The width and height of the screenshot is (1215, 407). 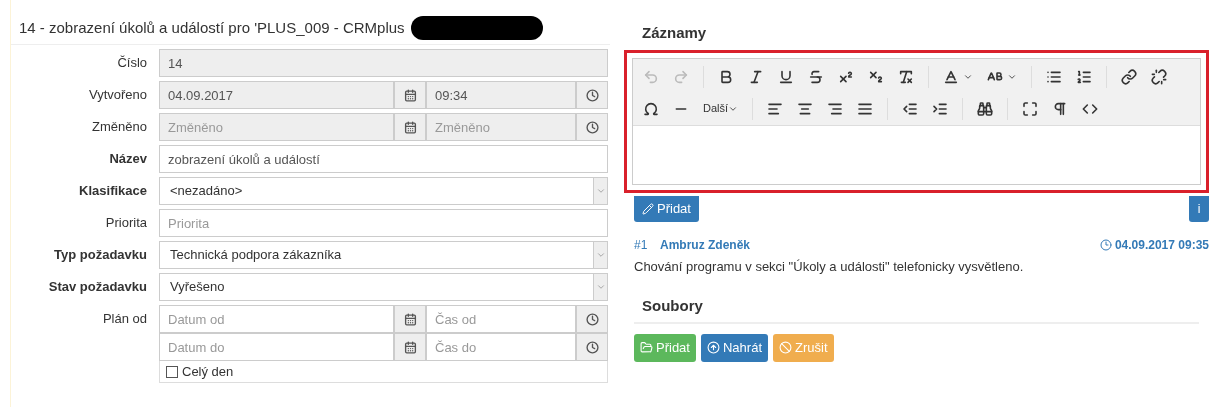 What do you see at coordinates (985, 108) in the screenshot?
I see `binoculars-icon` at bounding box center [985, 108].